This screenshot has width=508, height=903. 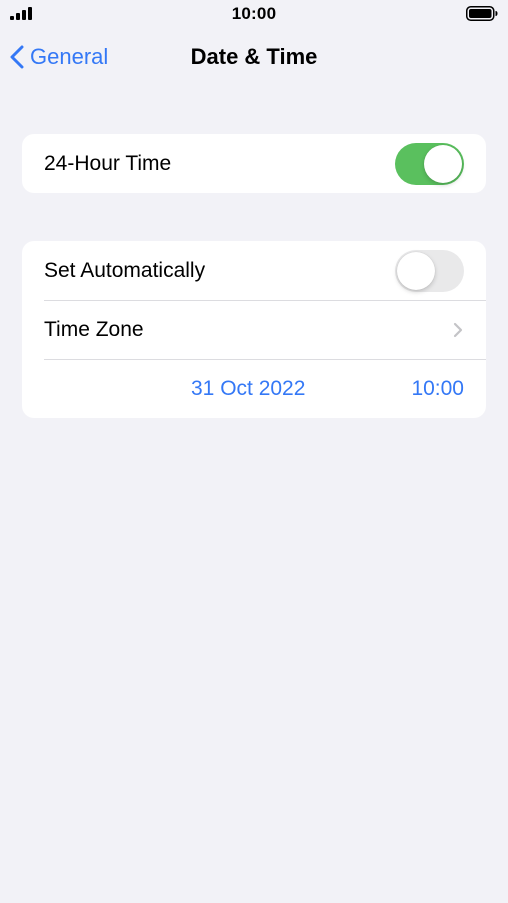 I want to click on date-picker-button: 31 Oct 2022, so click(x=248, y=389).